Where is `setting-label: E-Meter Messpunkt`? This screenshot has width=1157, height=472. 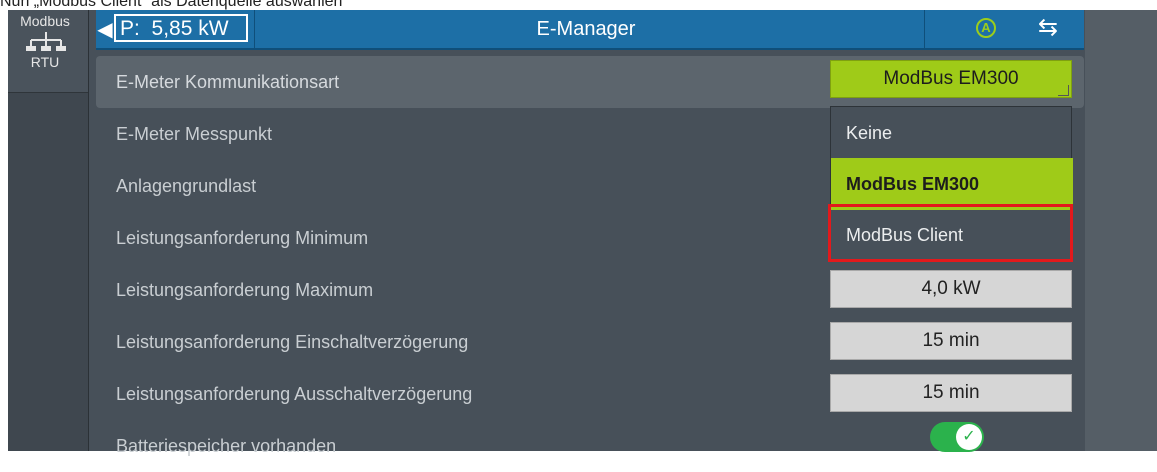
setting-label: E-Meter Messpunkt is located at coordinates (194, 134).